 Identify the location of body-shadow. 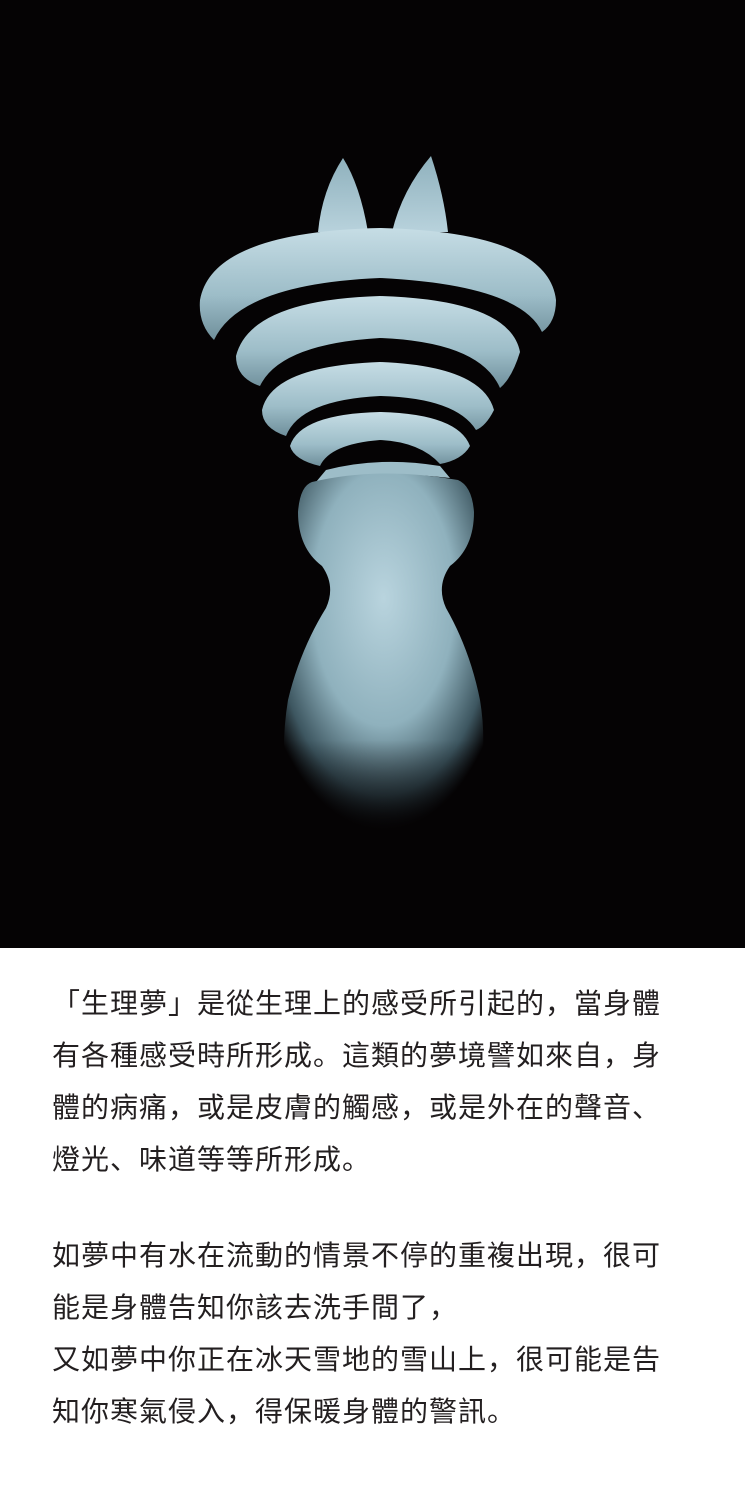
(385, 790).